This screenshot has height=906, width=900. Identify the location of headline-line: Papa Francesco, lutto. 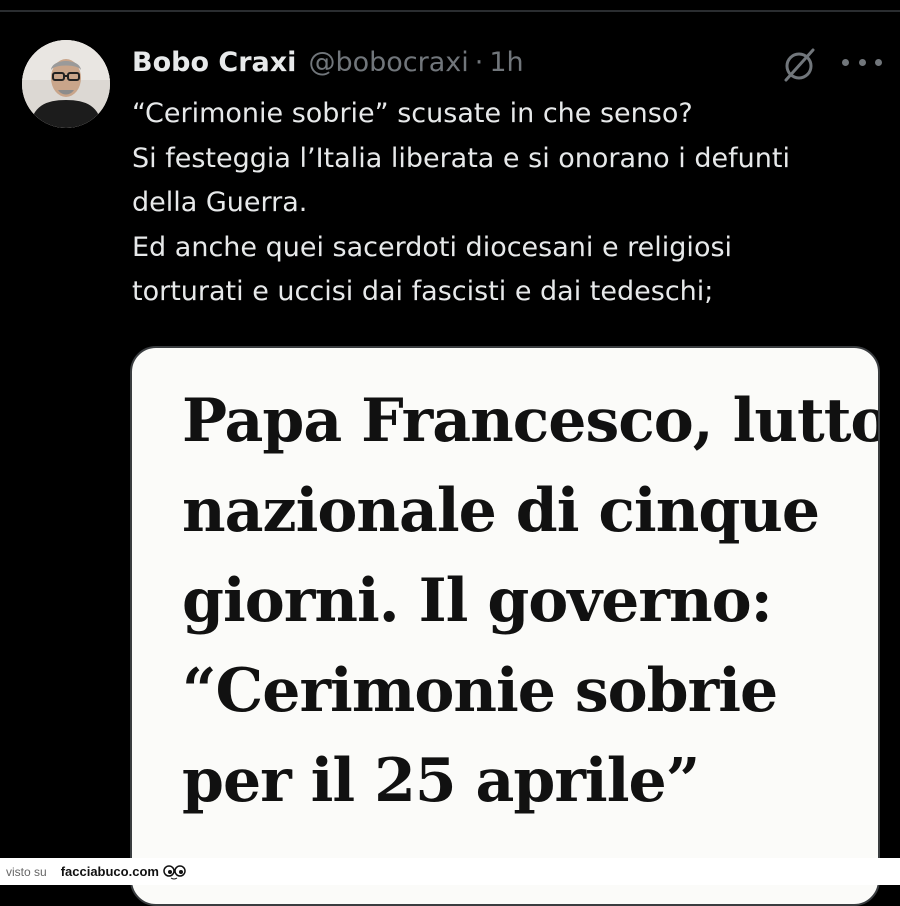
(531, 421).